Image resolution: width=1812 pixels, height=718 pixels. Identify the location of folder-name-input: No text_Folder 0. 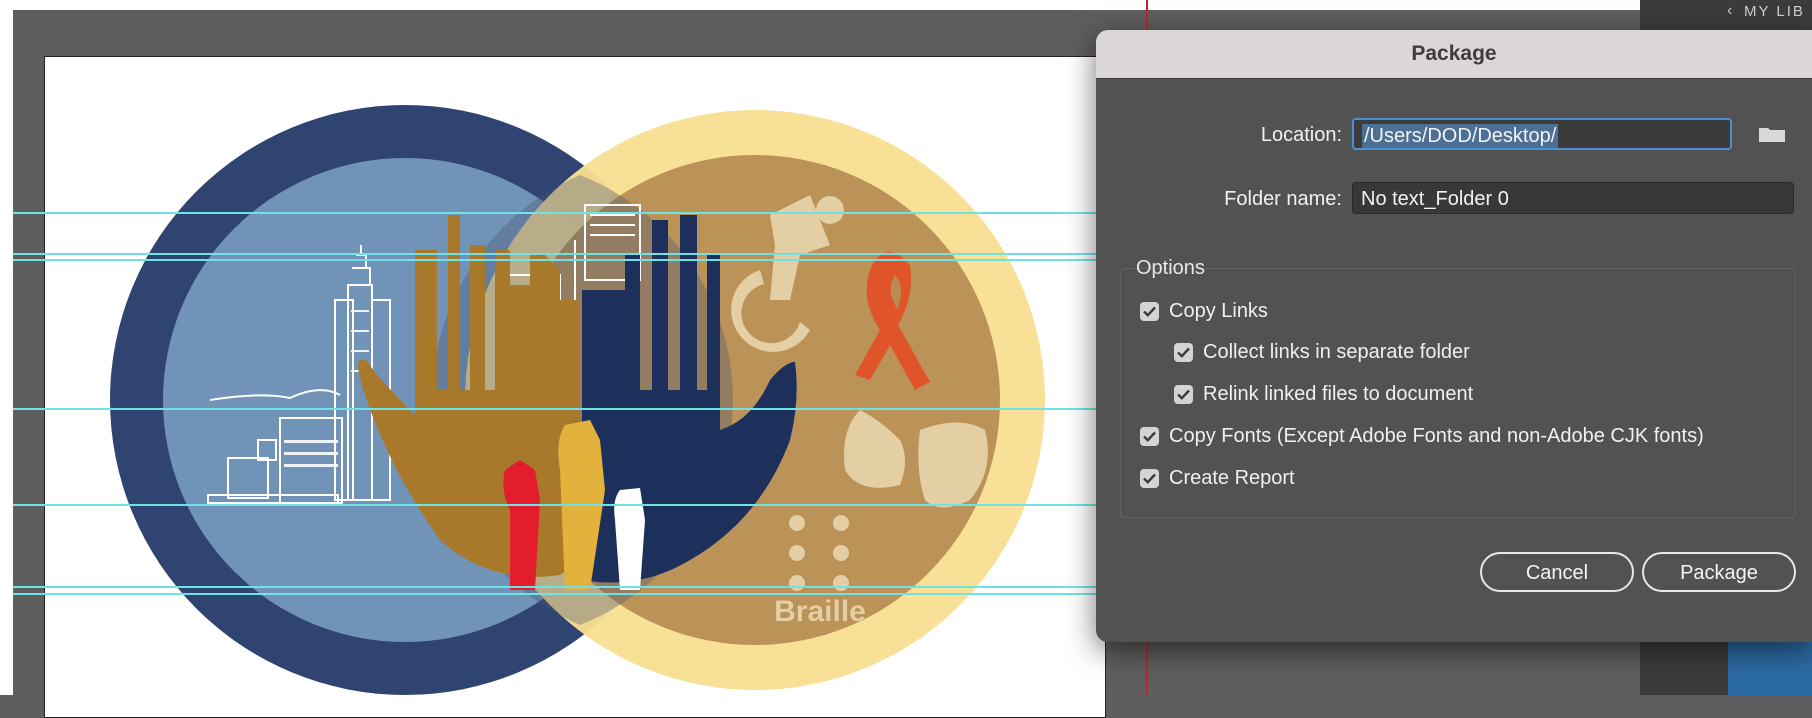
(1573, 198).